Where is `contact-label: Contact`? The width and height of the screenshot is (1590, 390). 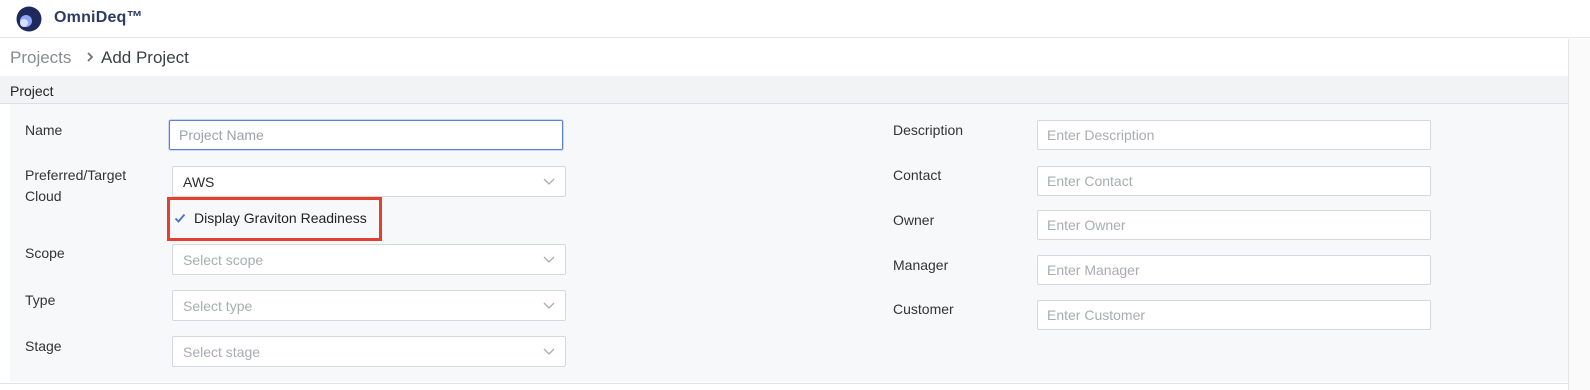
contact-label: Contact is located at coordinates (917, 175).